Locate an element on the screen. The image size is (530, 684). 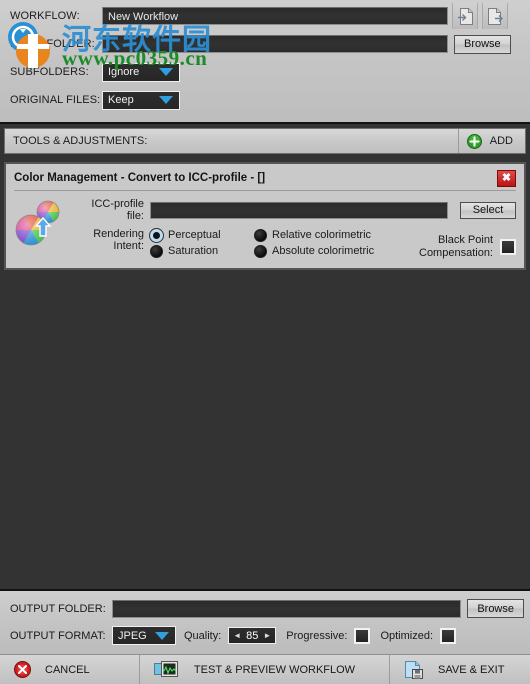
quality-increment-icon: ► is located at coordinates (267, 635).